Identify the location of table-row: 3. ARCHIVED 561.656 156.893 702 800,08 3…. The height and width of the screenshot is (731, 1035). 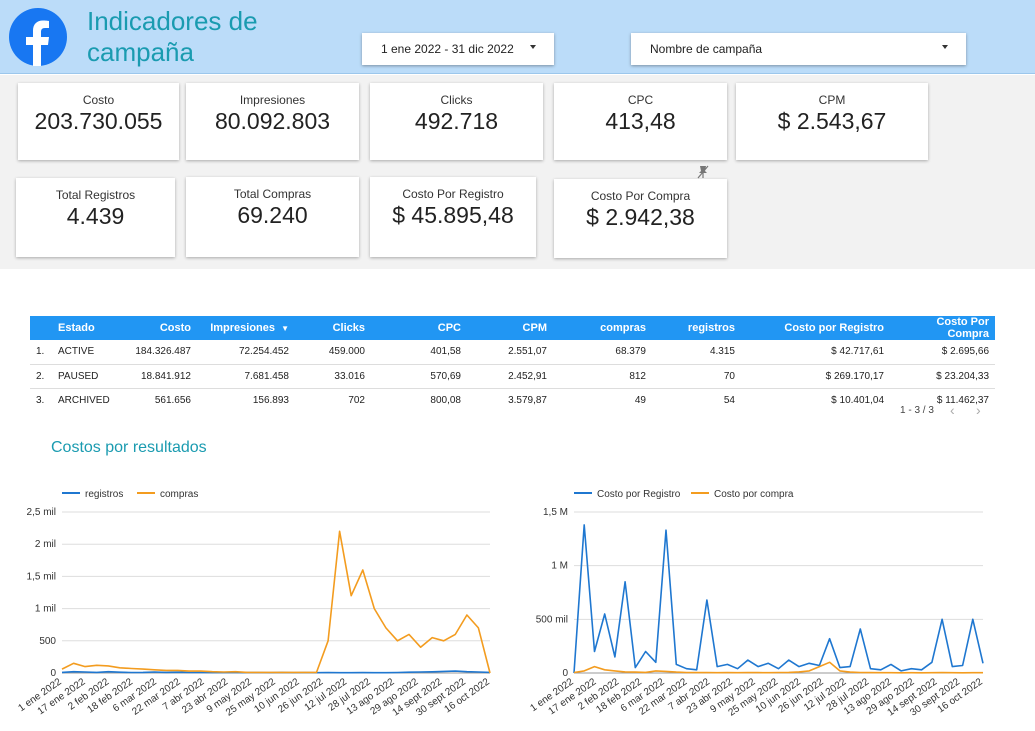
(512, 400).